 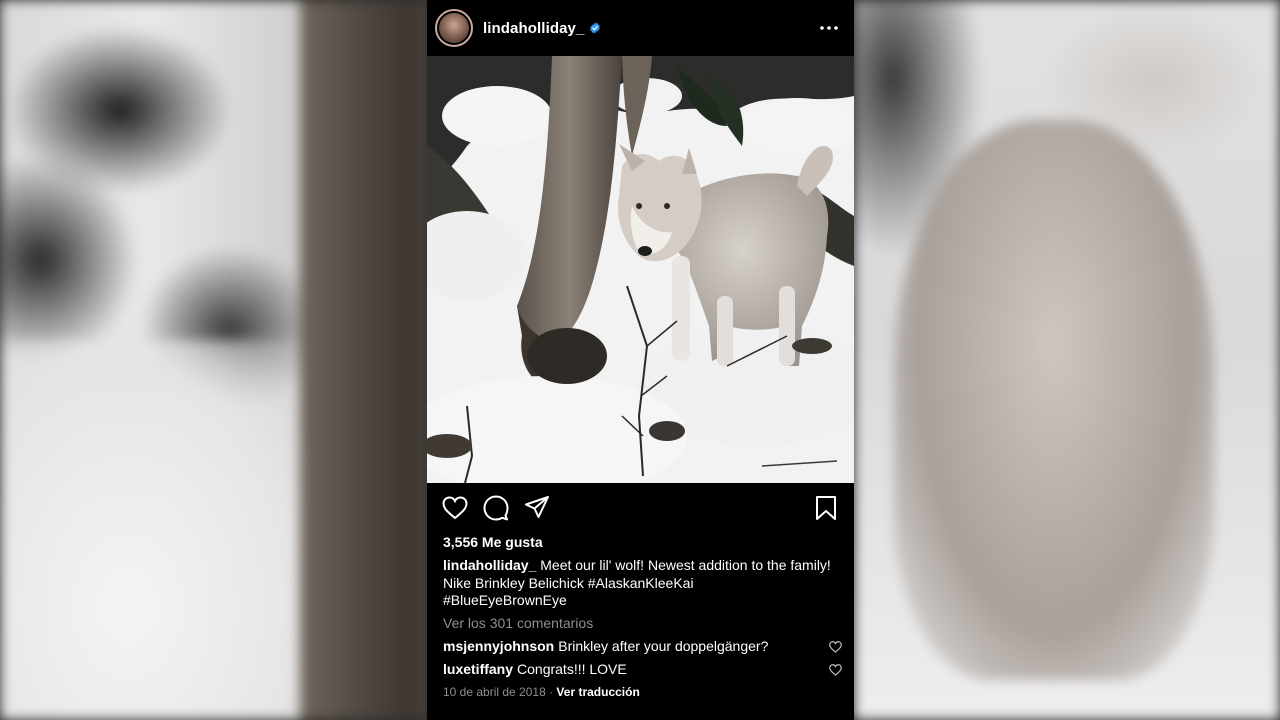 What do you see at coordinates (595, 28) in the screenshot?
I see `verified-badge-icon` at bounding box center [595, 28].